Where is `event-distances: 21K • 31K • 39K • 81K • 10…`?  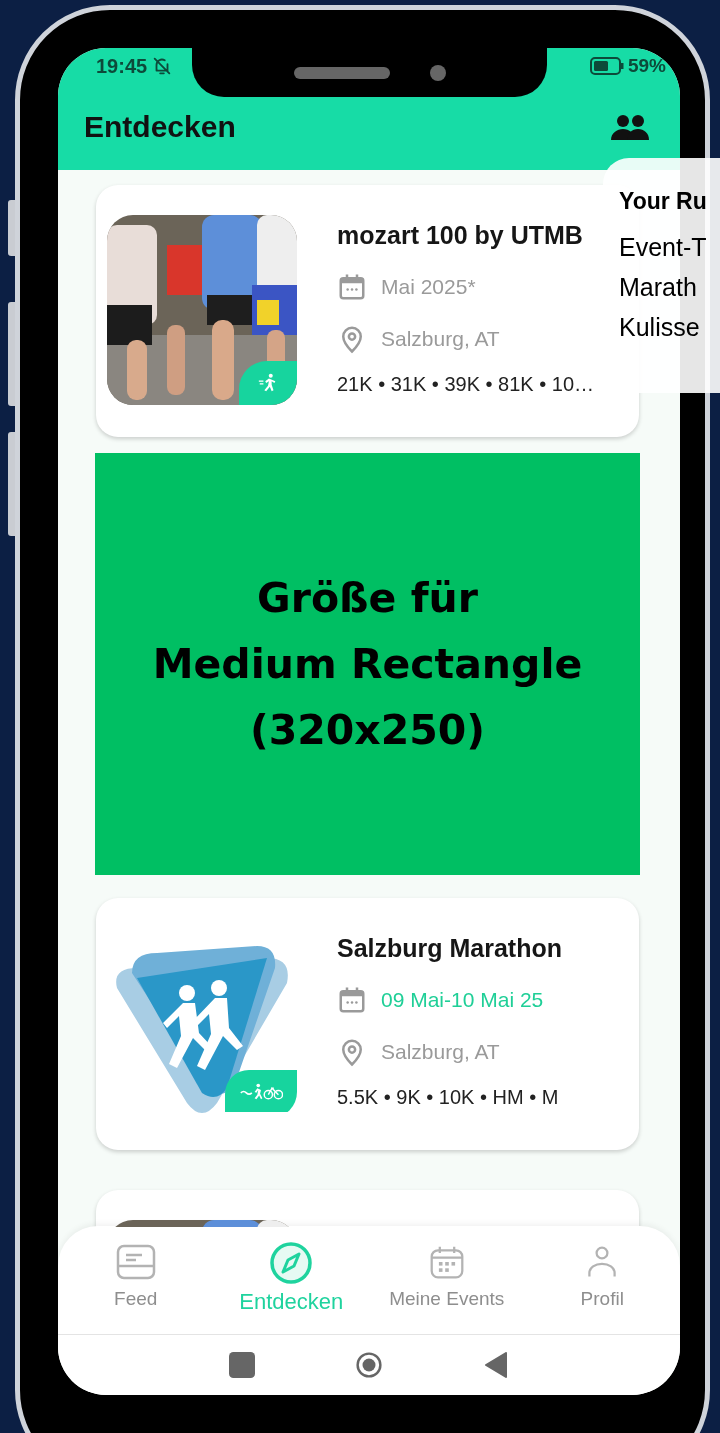
event-distances: 21K • 31K • 39K • 81K • 10… is located at coordinates (466, 384).